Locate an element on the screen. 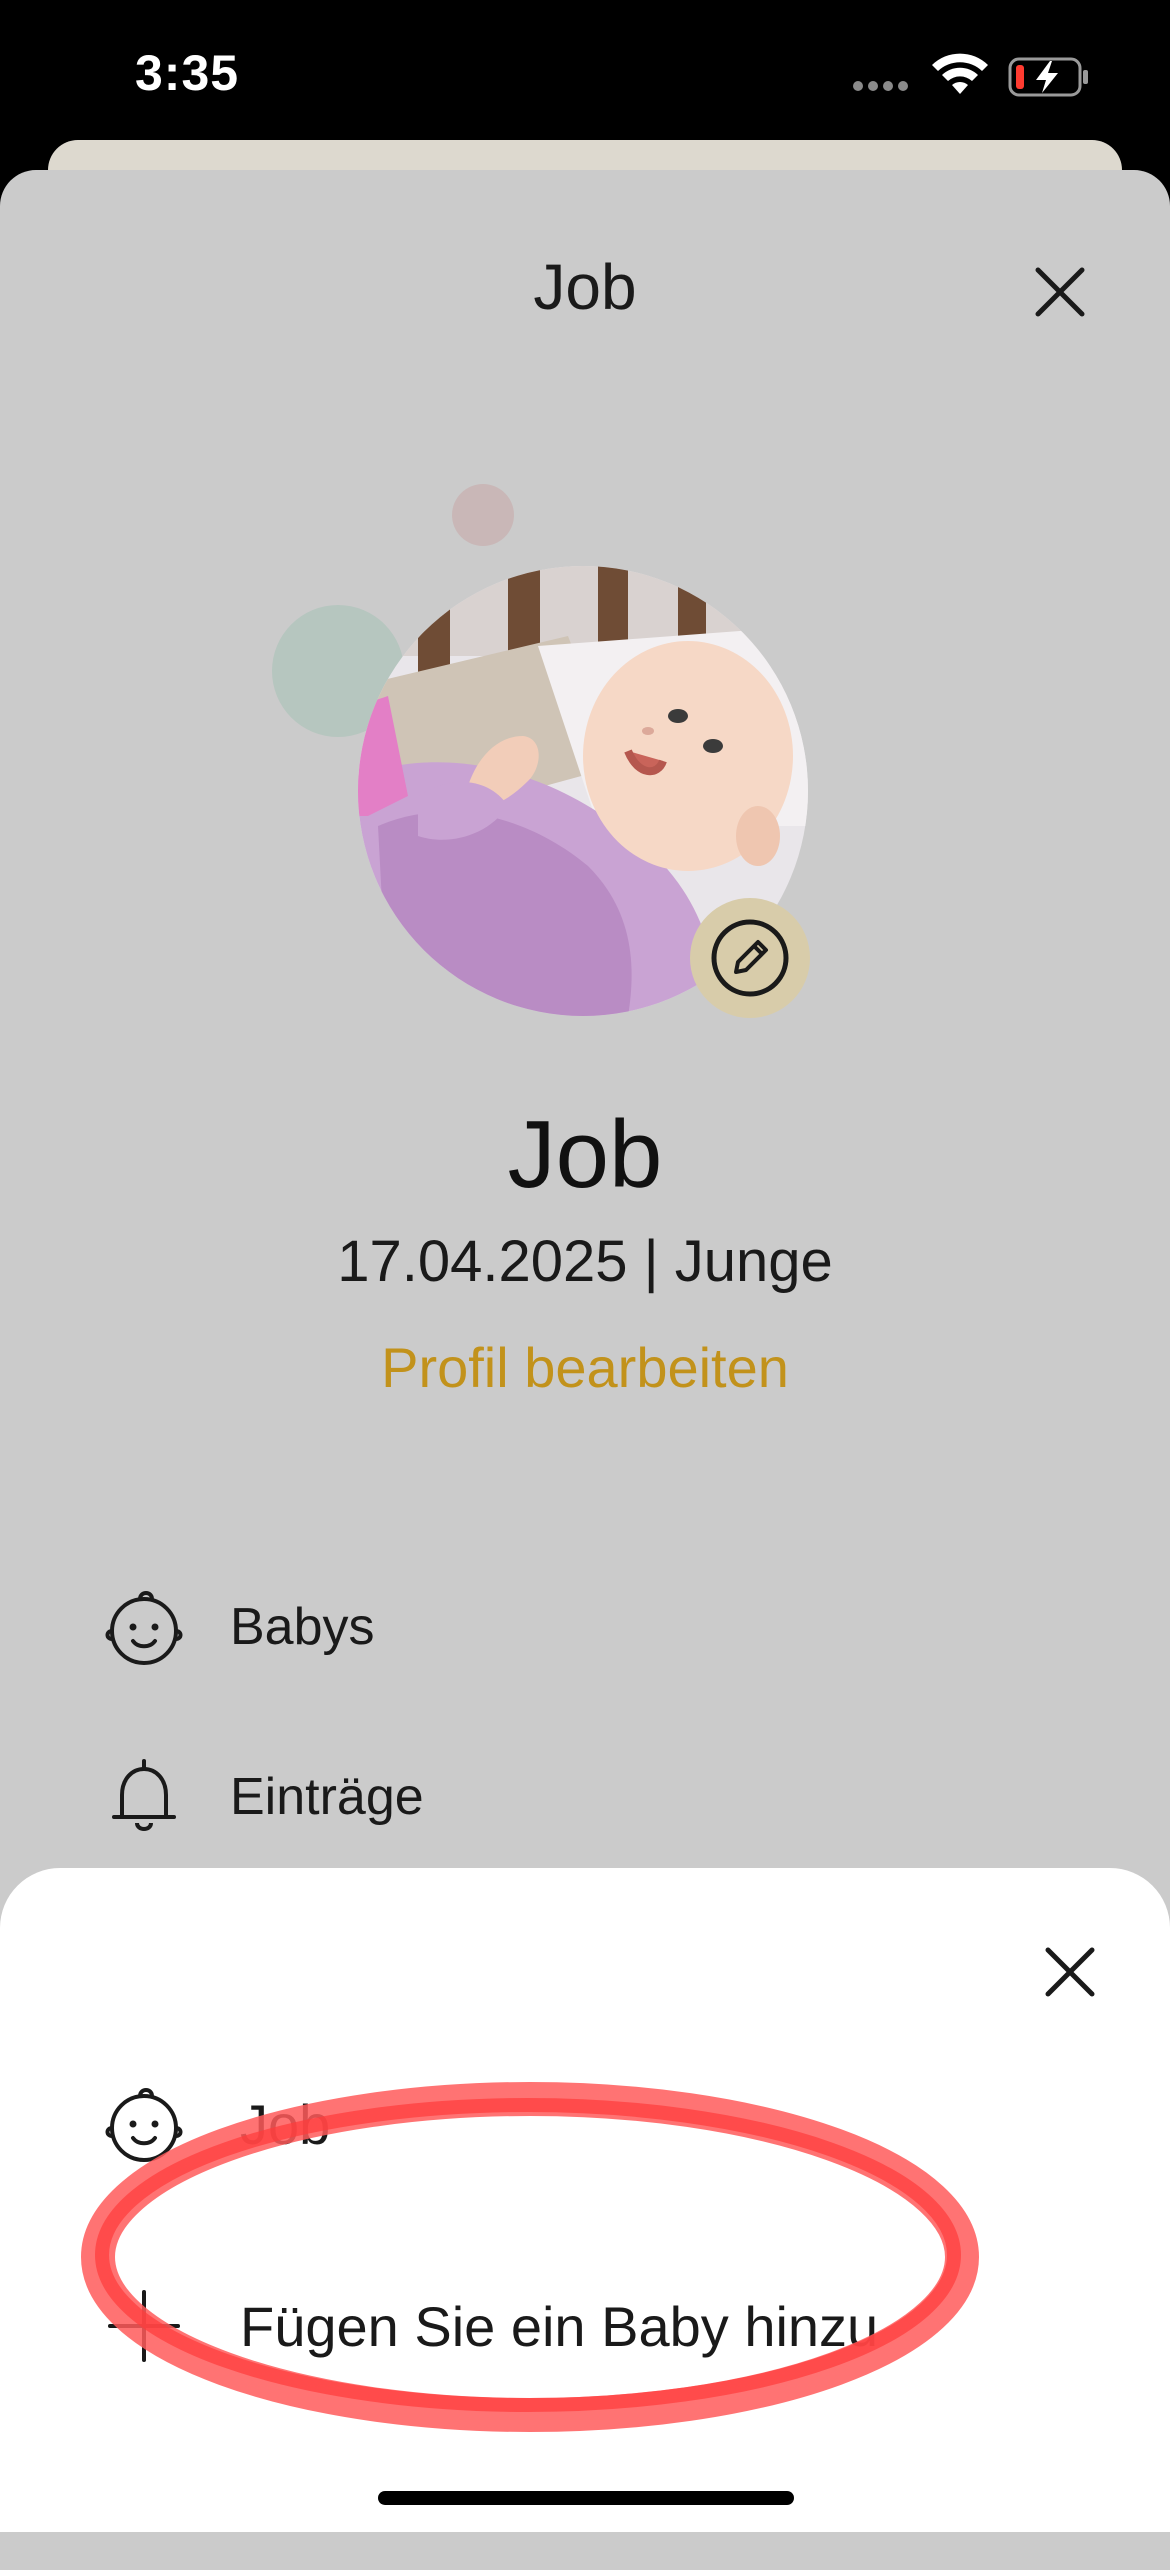 This screenshot has height=2570, width=1170. menu-item-label: Babys is located at coordinates (302, 1627).